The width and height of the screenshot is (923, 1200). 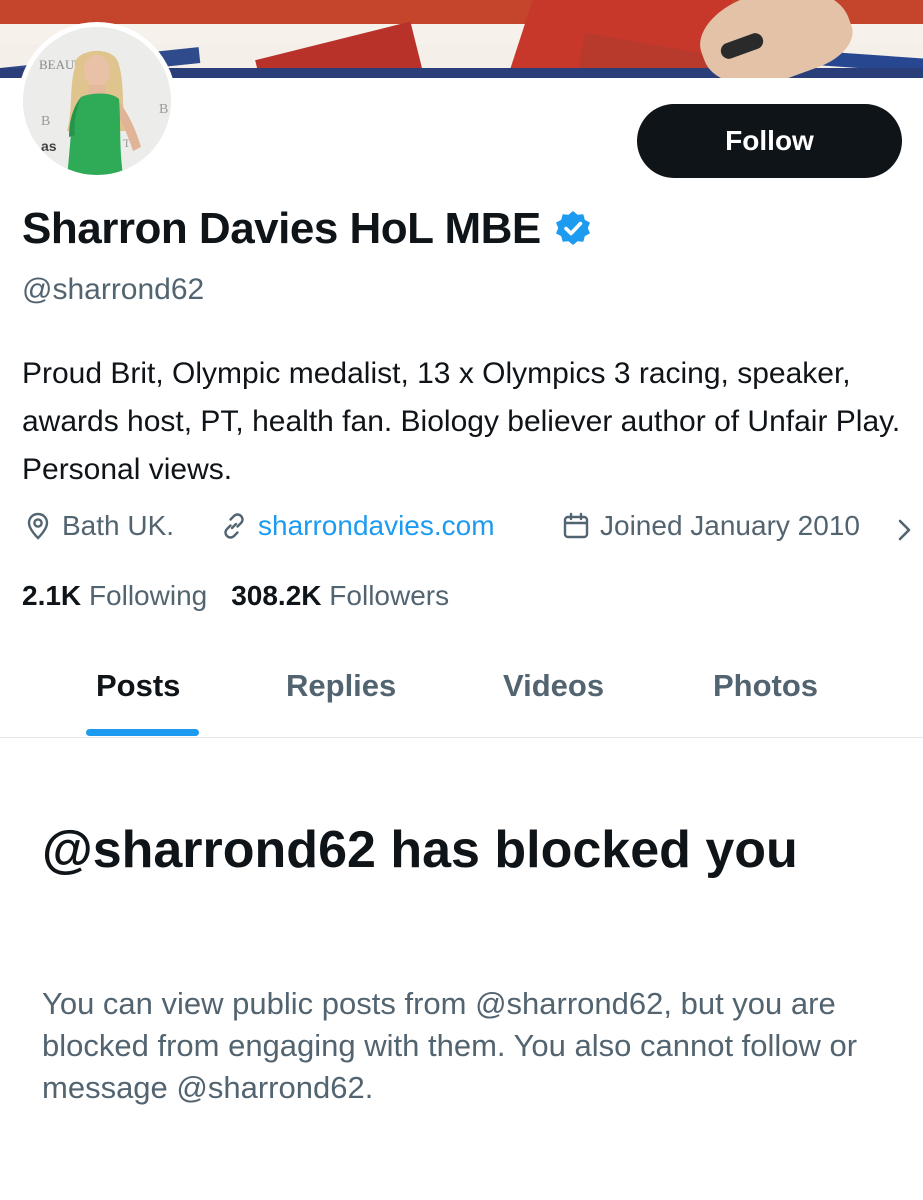 I want to click on tab-videos: Videos, so click(x=553, y=686).